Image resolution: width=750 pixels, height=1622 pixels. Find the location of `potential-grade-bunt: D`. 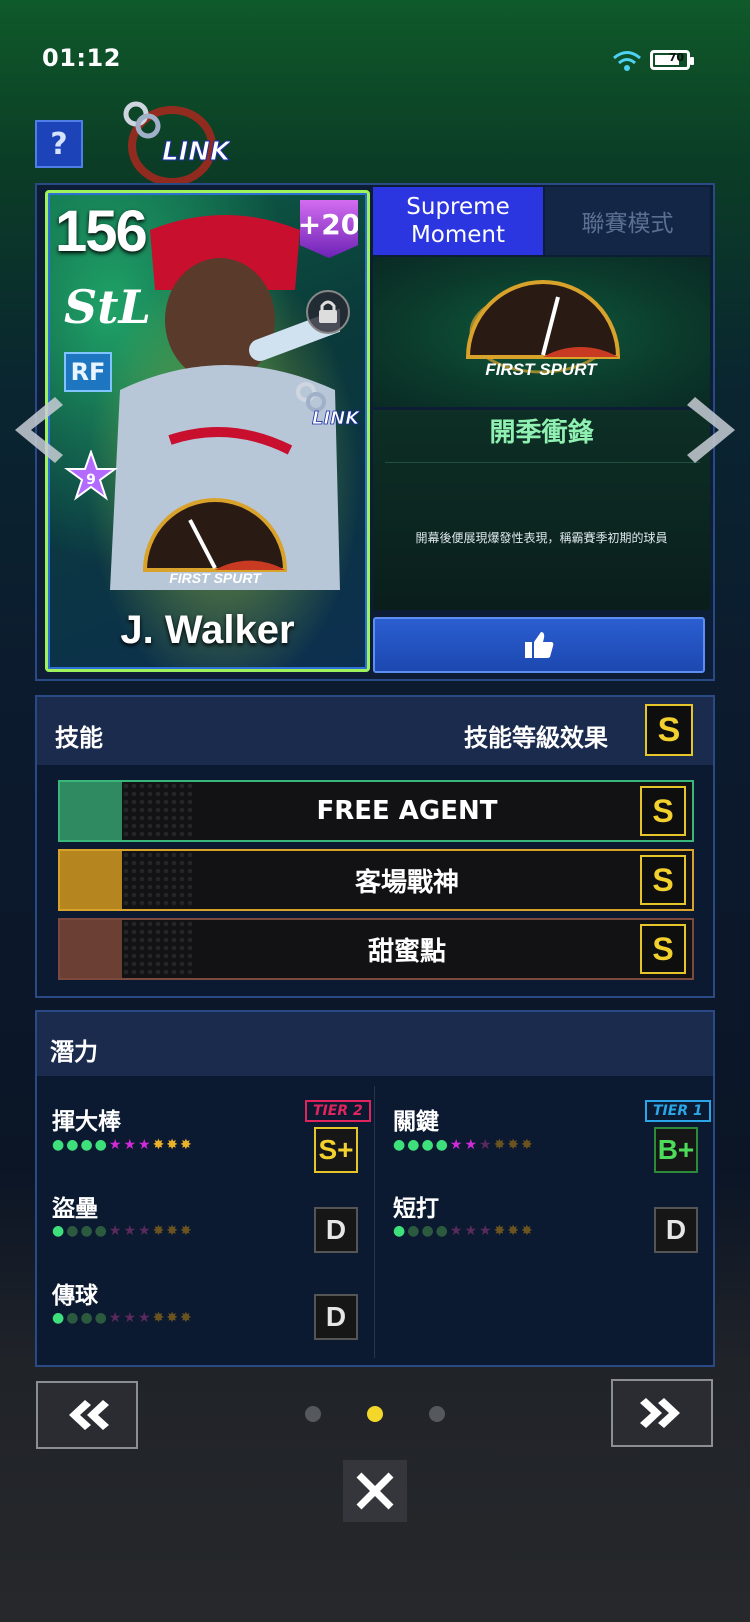

potential-grade-bunt: D is located at coordinates (676, 1230).